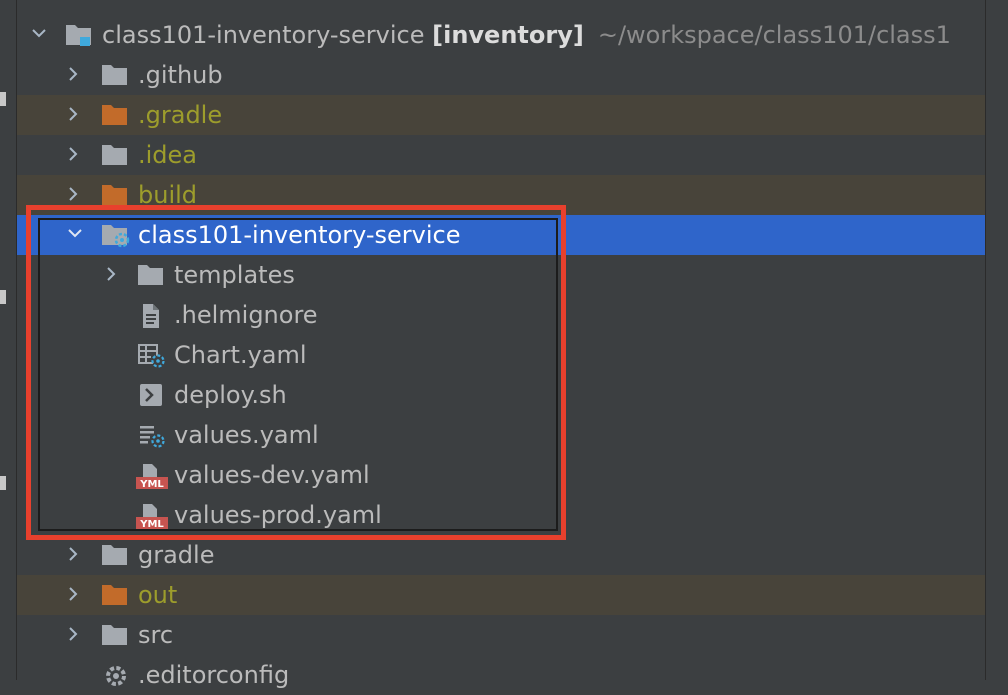  I want to click on module-folder-icon, so click(79, 35).